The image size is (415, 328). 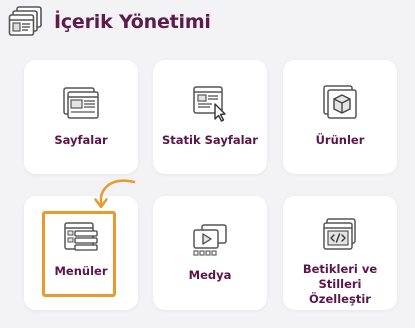 I want to click on browser-windows-icon, so click(x=25, y=21).